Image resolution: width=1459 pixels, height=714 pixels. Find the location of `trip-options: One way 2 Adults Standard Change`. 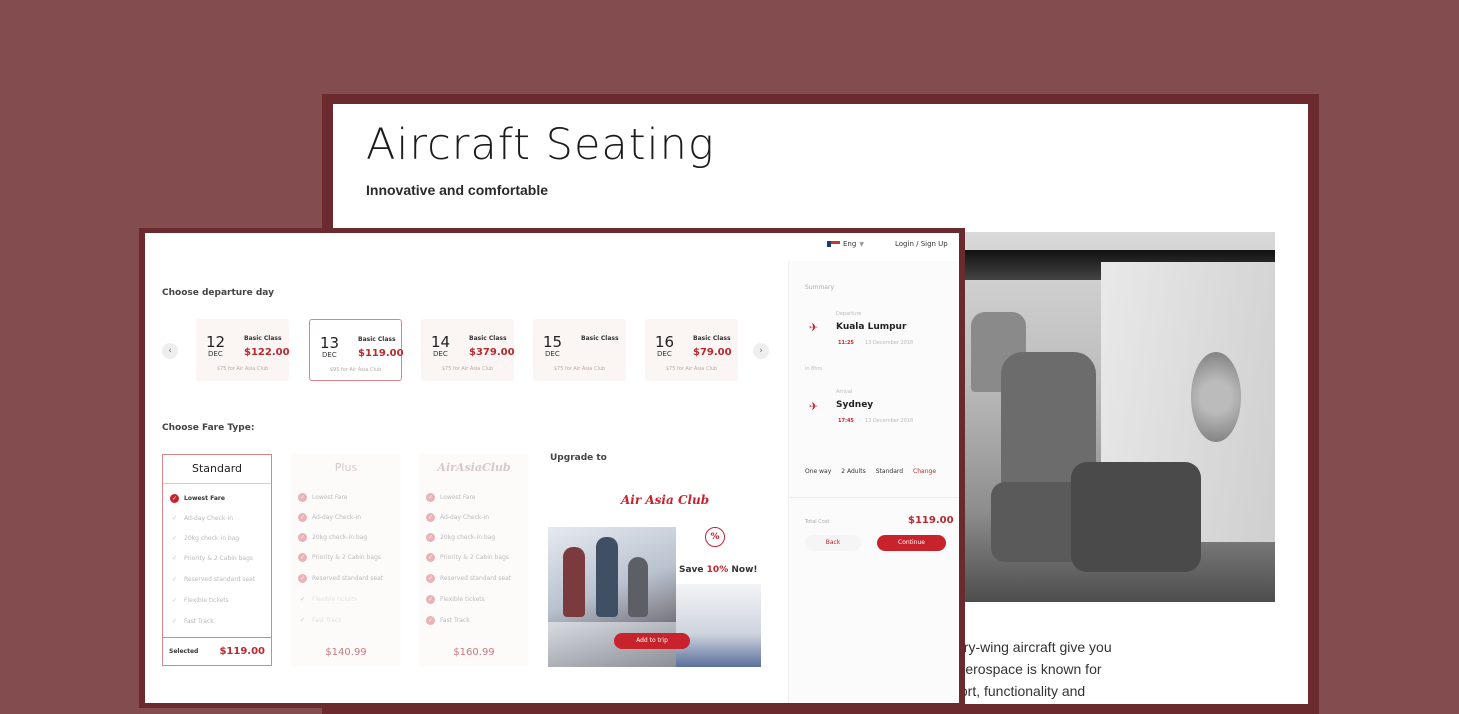

trip-options: One way 2 Adults Standard Change is located at coordinates (870, 471).